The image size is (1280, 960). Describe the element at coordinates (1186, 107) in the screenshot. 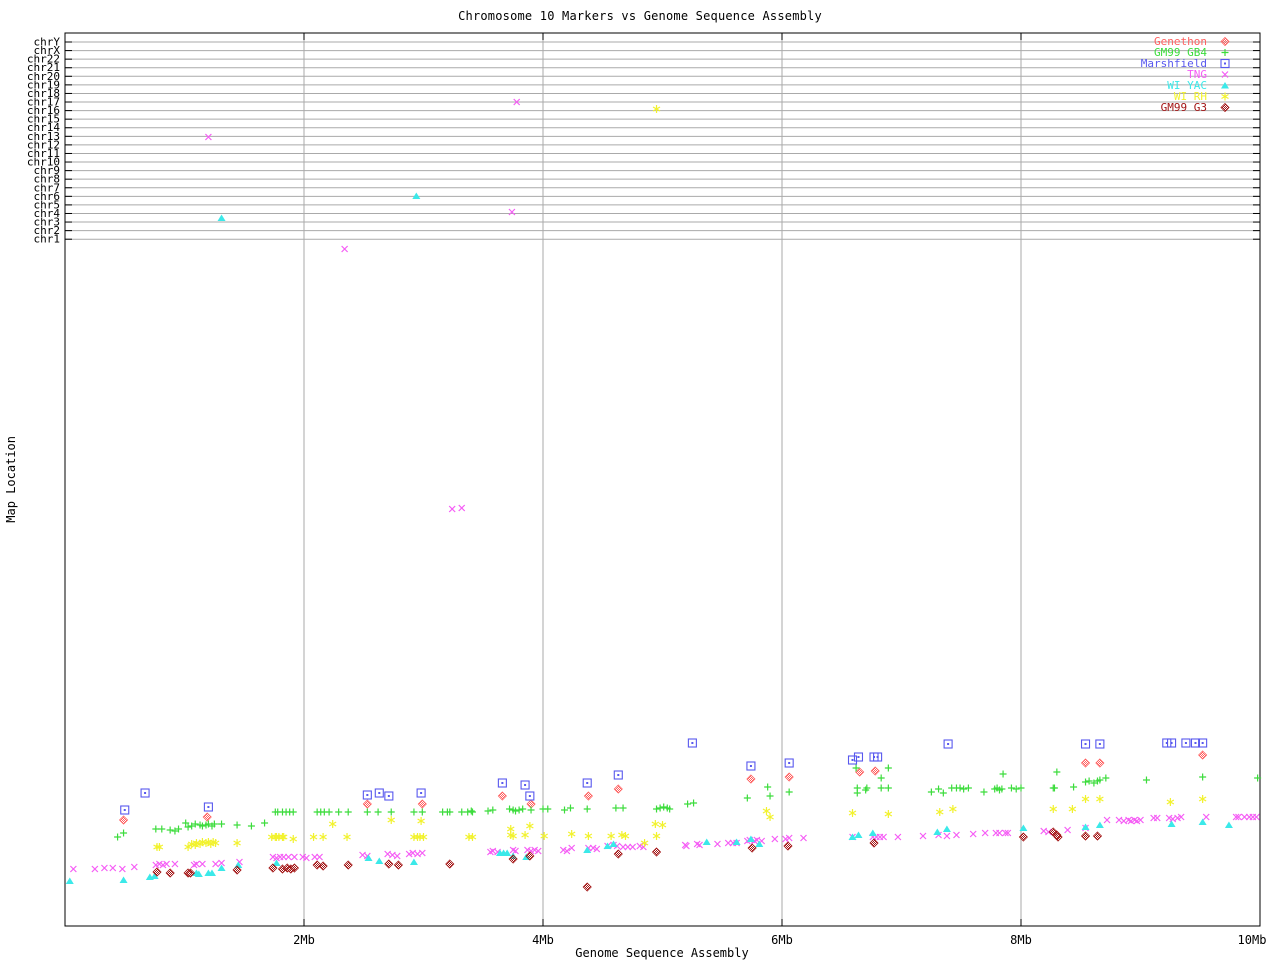

I see `legend-row-gm99_g3: GM99 G3` at that location.